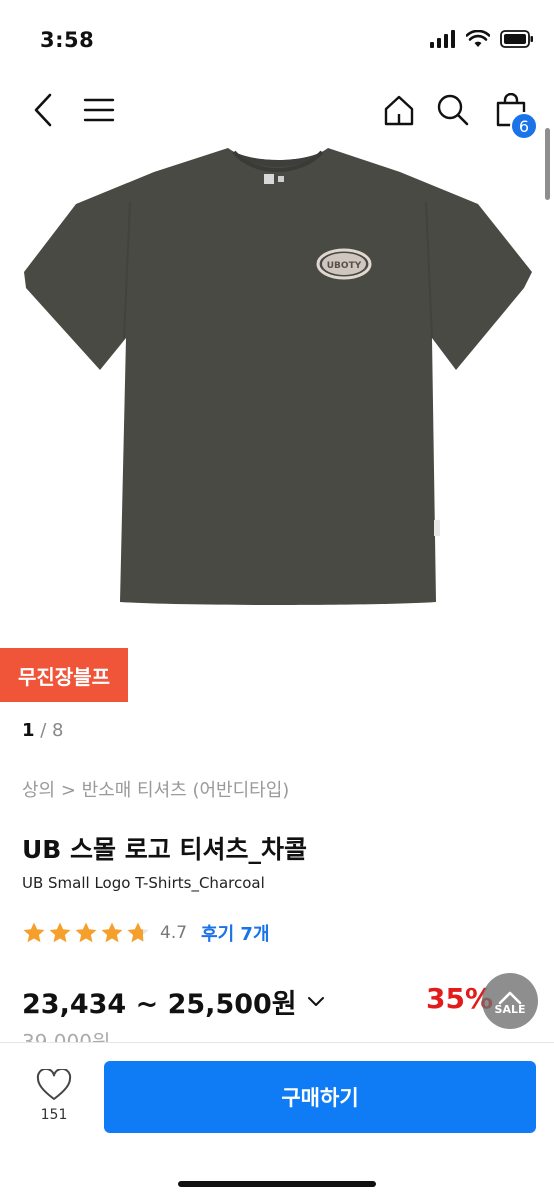  Describe the element at coordinates (320, 1097) in the screenshot. I see `buy-button: 구매하기` at that location.